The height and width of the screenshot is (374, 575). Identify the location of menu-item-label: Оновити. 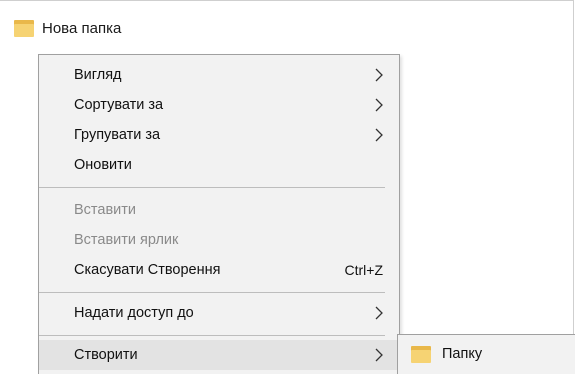
(103, 165).